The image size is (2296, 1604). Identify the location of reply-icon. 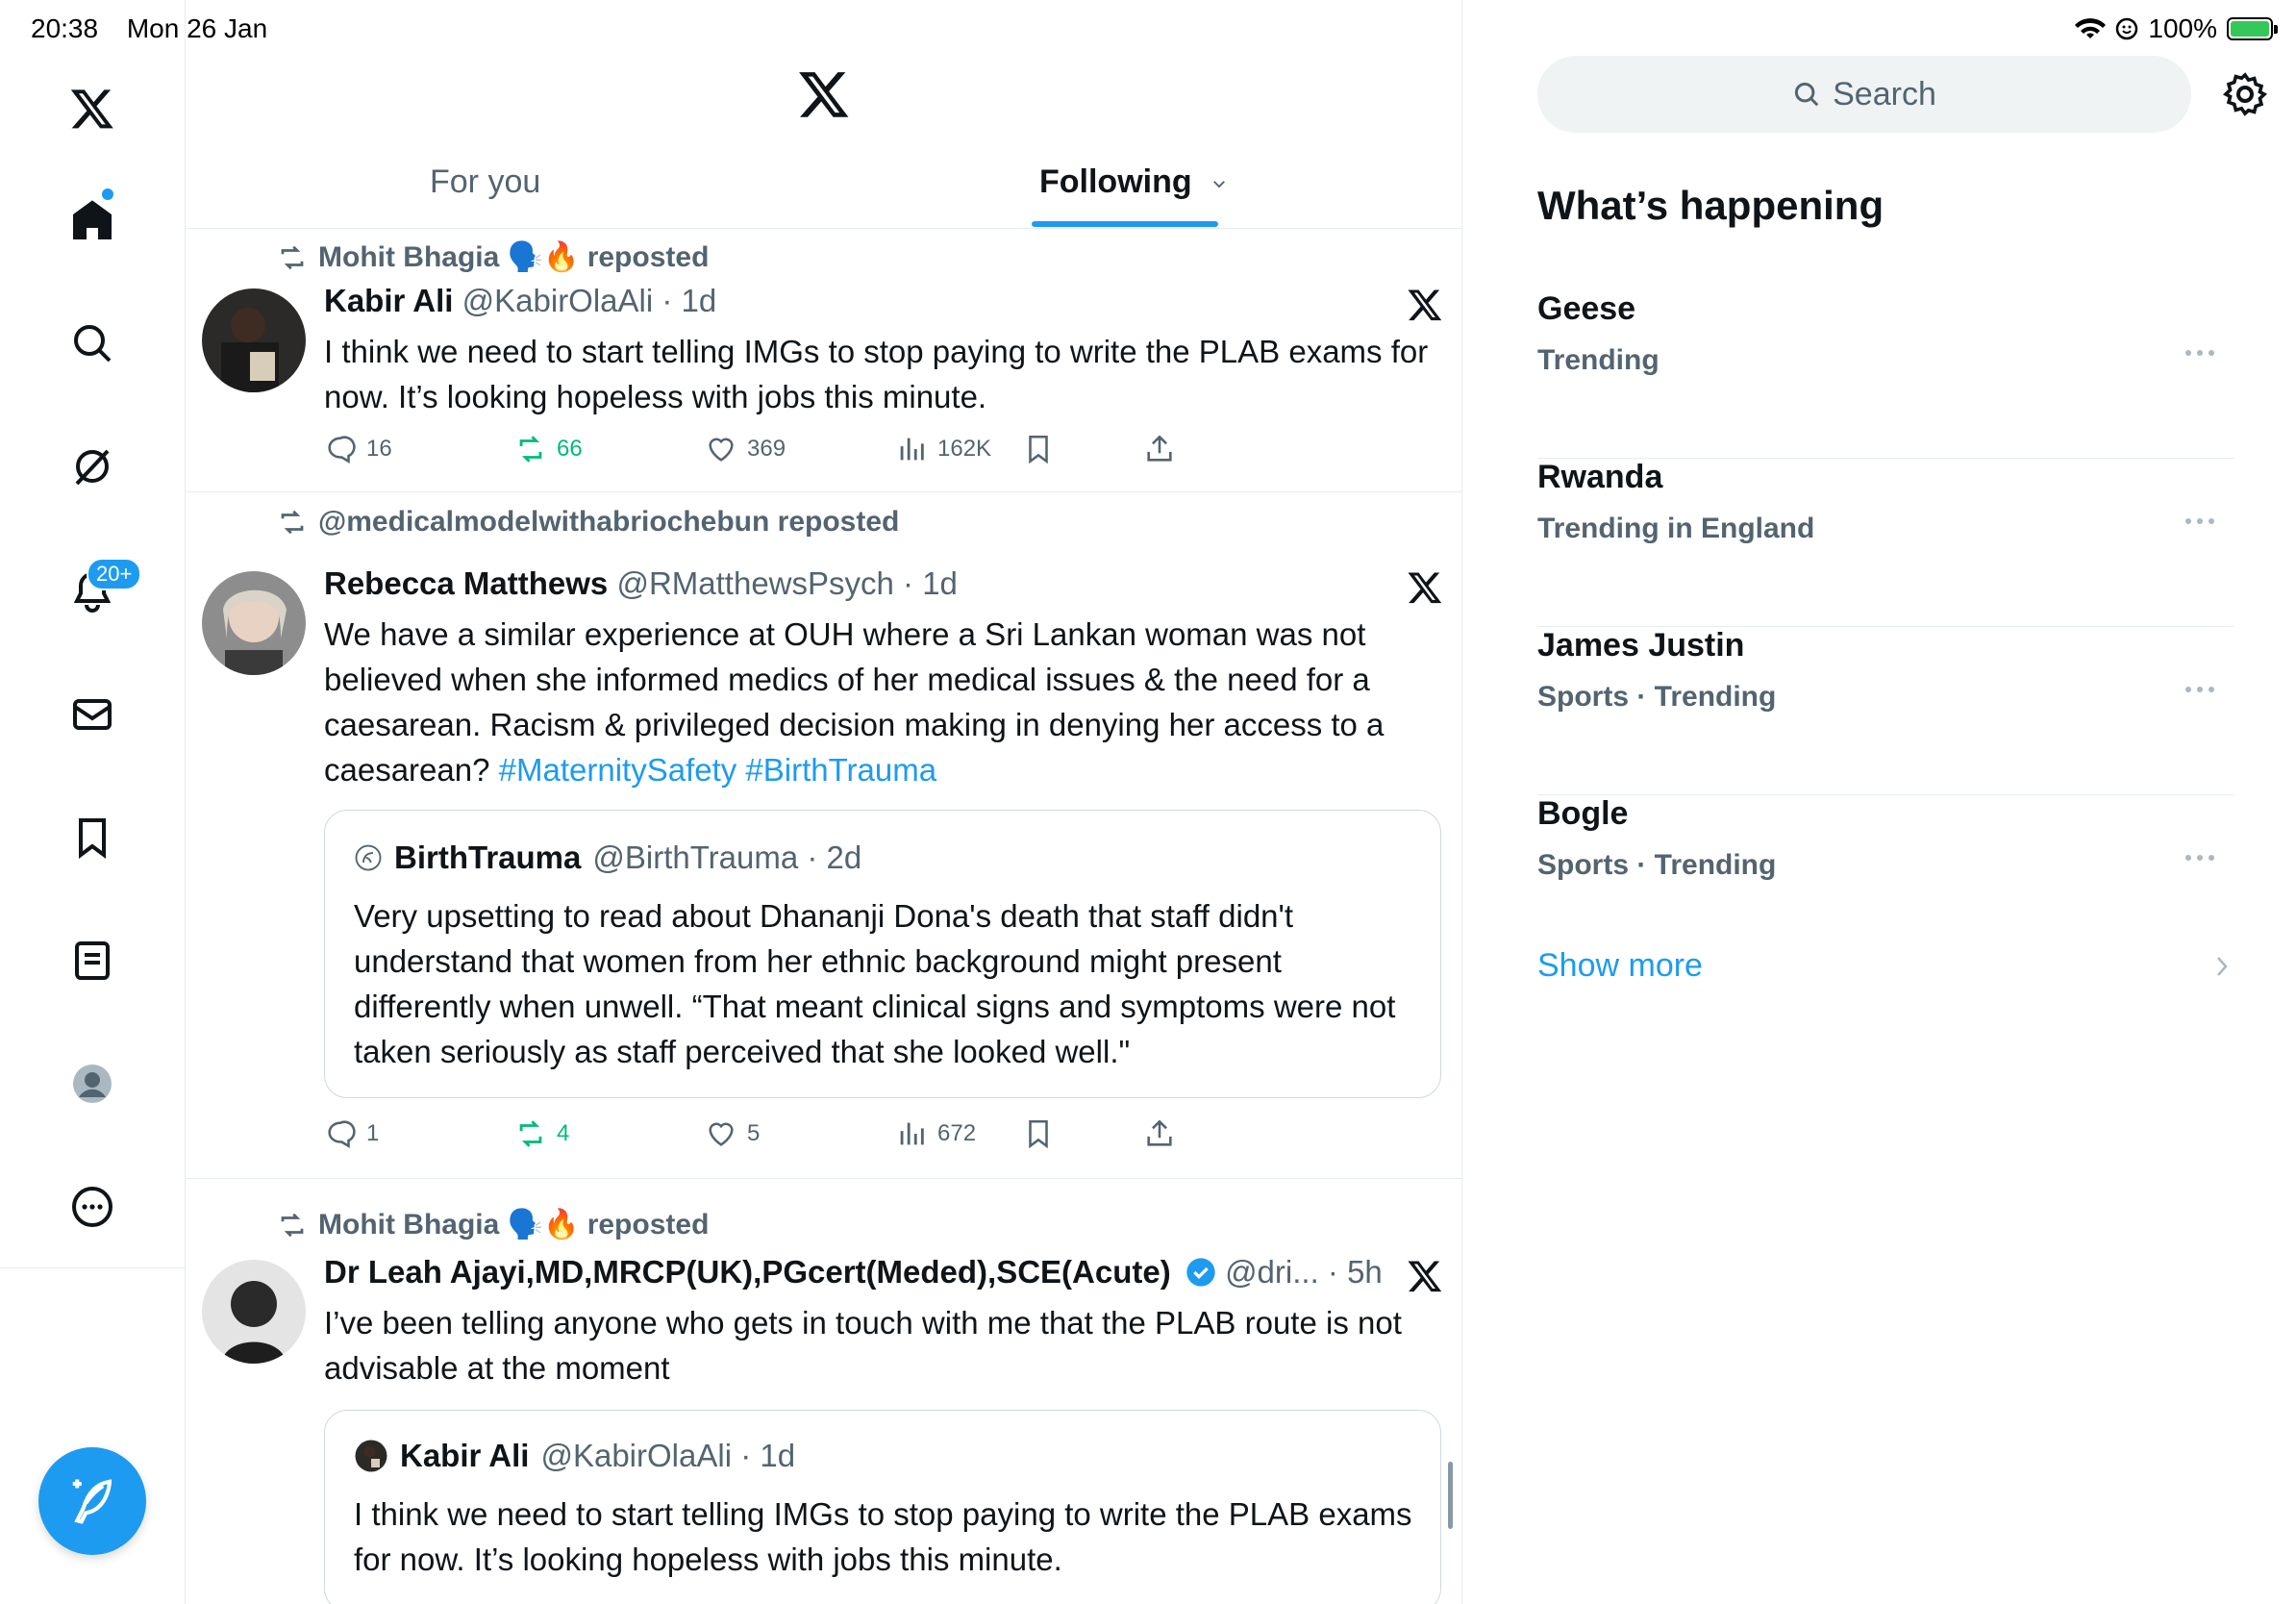
(342, 1134).